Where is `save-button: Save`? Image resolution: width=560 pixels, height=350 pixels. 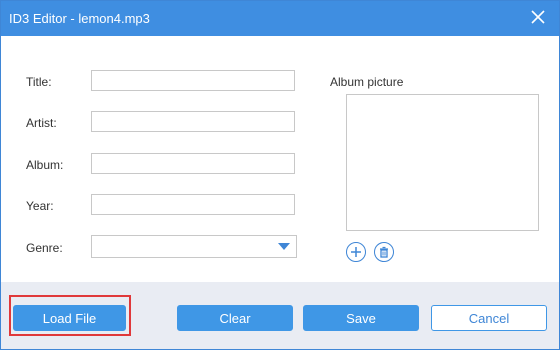
save-button: Save is located at coordinates (361, 318).